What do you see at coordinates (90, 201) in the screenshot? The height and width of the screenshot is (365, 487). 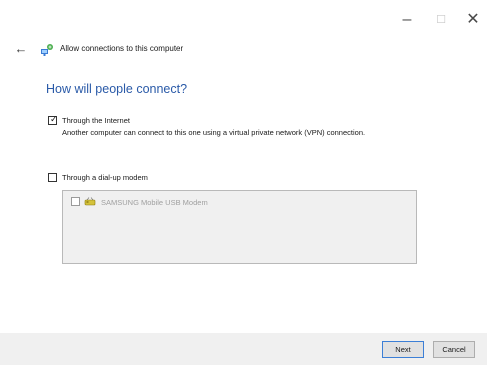 I see `modem-icon` at bounding box center [90, 201].